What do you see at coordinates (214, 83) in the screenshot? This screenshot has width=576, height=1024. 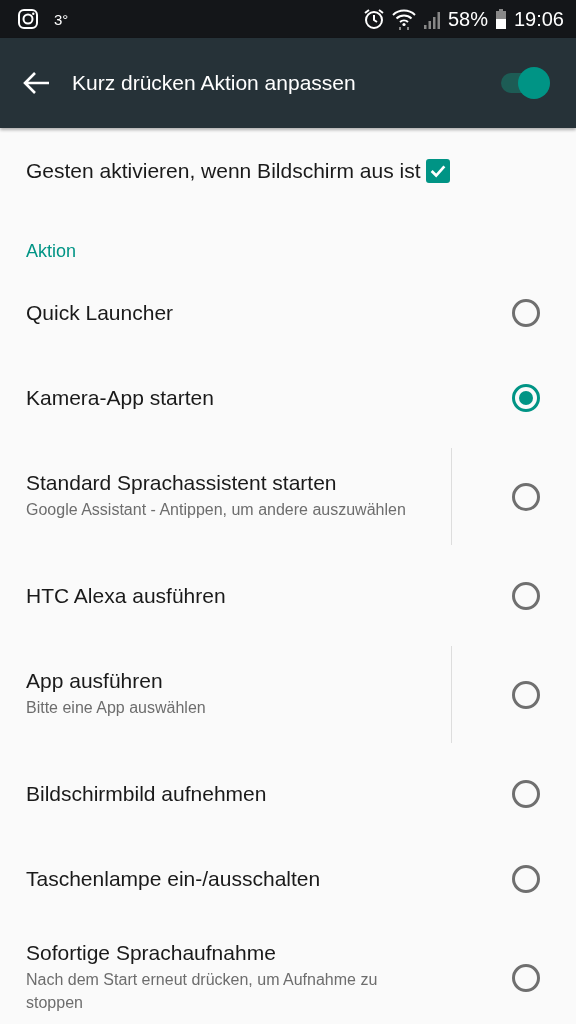 I see `screen-title: Kurz drücken Aktion anpassen` at bounding box center [214, 83].